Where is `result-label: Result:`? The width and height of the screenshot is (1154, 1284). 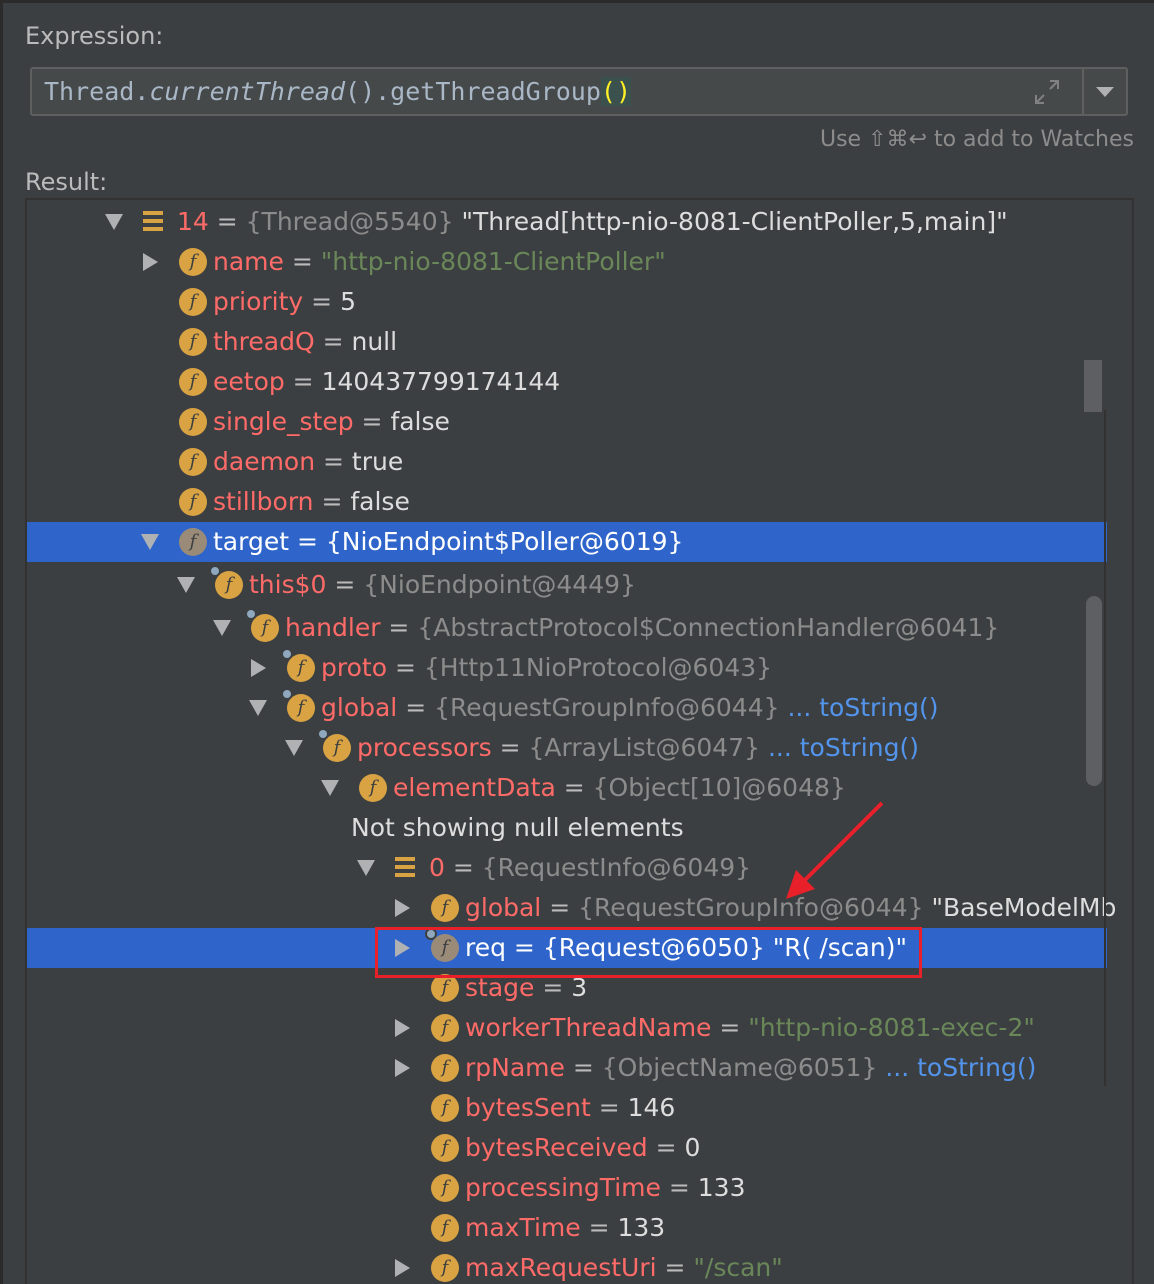 result-label: Result: is located at coordinates (66, 182).